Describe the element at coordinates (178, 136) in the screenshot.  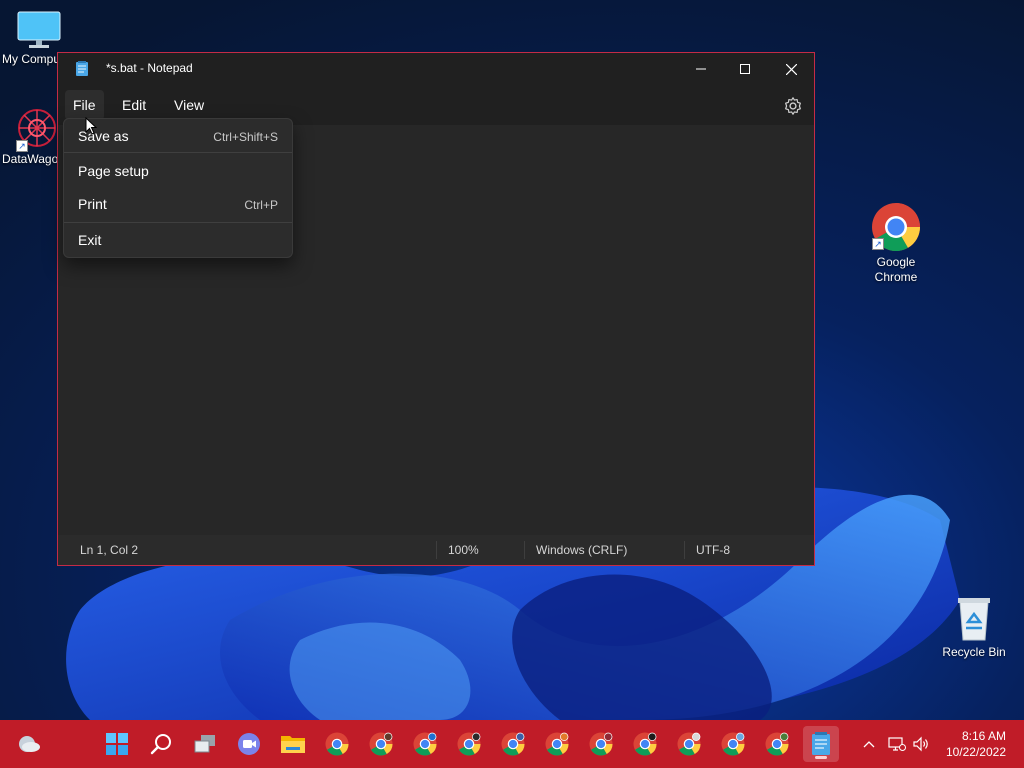
I see `menu-item-save-as: Save as Ctrl+Shift+S` at that location.